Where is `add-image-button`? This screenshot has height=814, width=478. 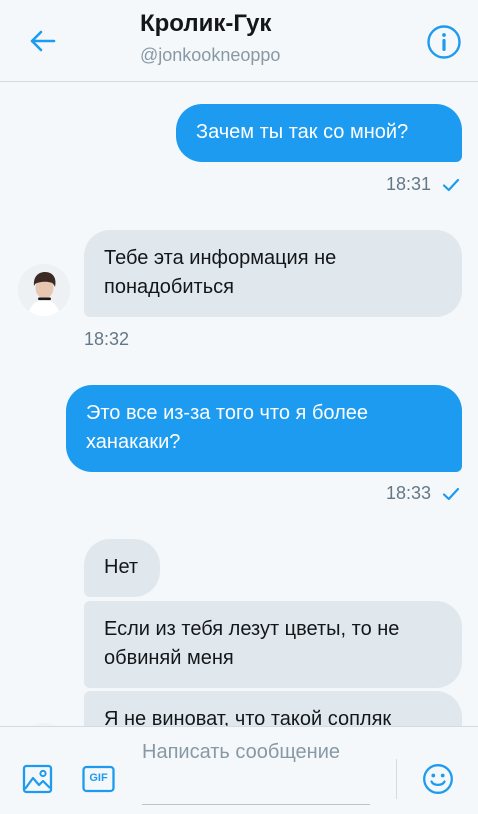 add-image-button is located at coordinates (38, 779).